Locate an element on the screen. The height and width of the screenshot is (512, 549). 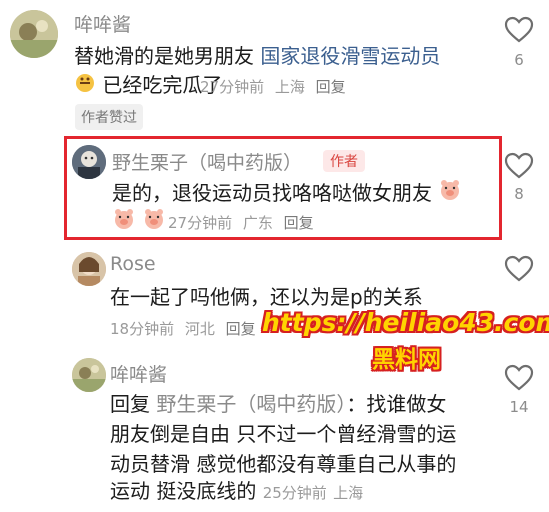
comment-link: 国家退役滑雪运动员 is located at coordinates (350, 56).